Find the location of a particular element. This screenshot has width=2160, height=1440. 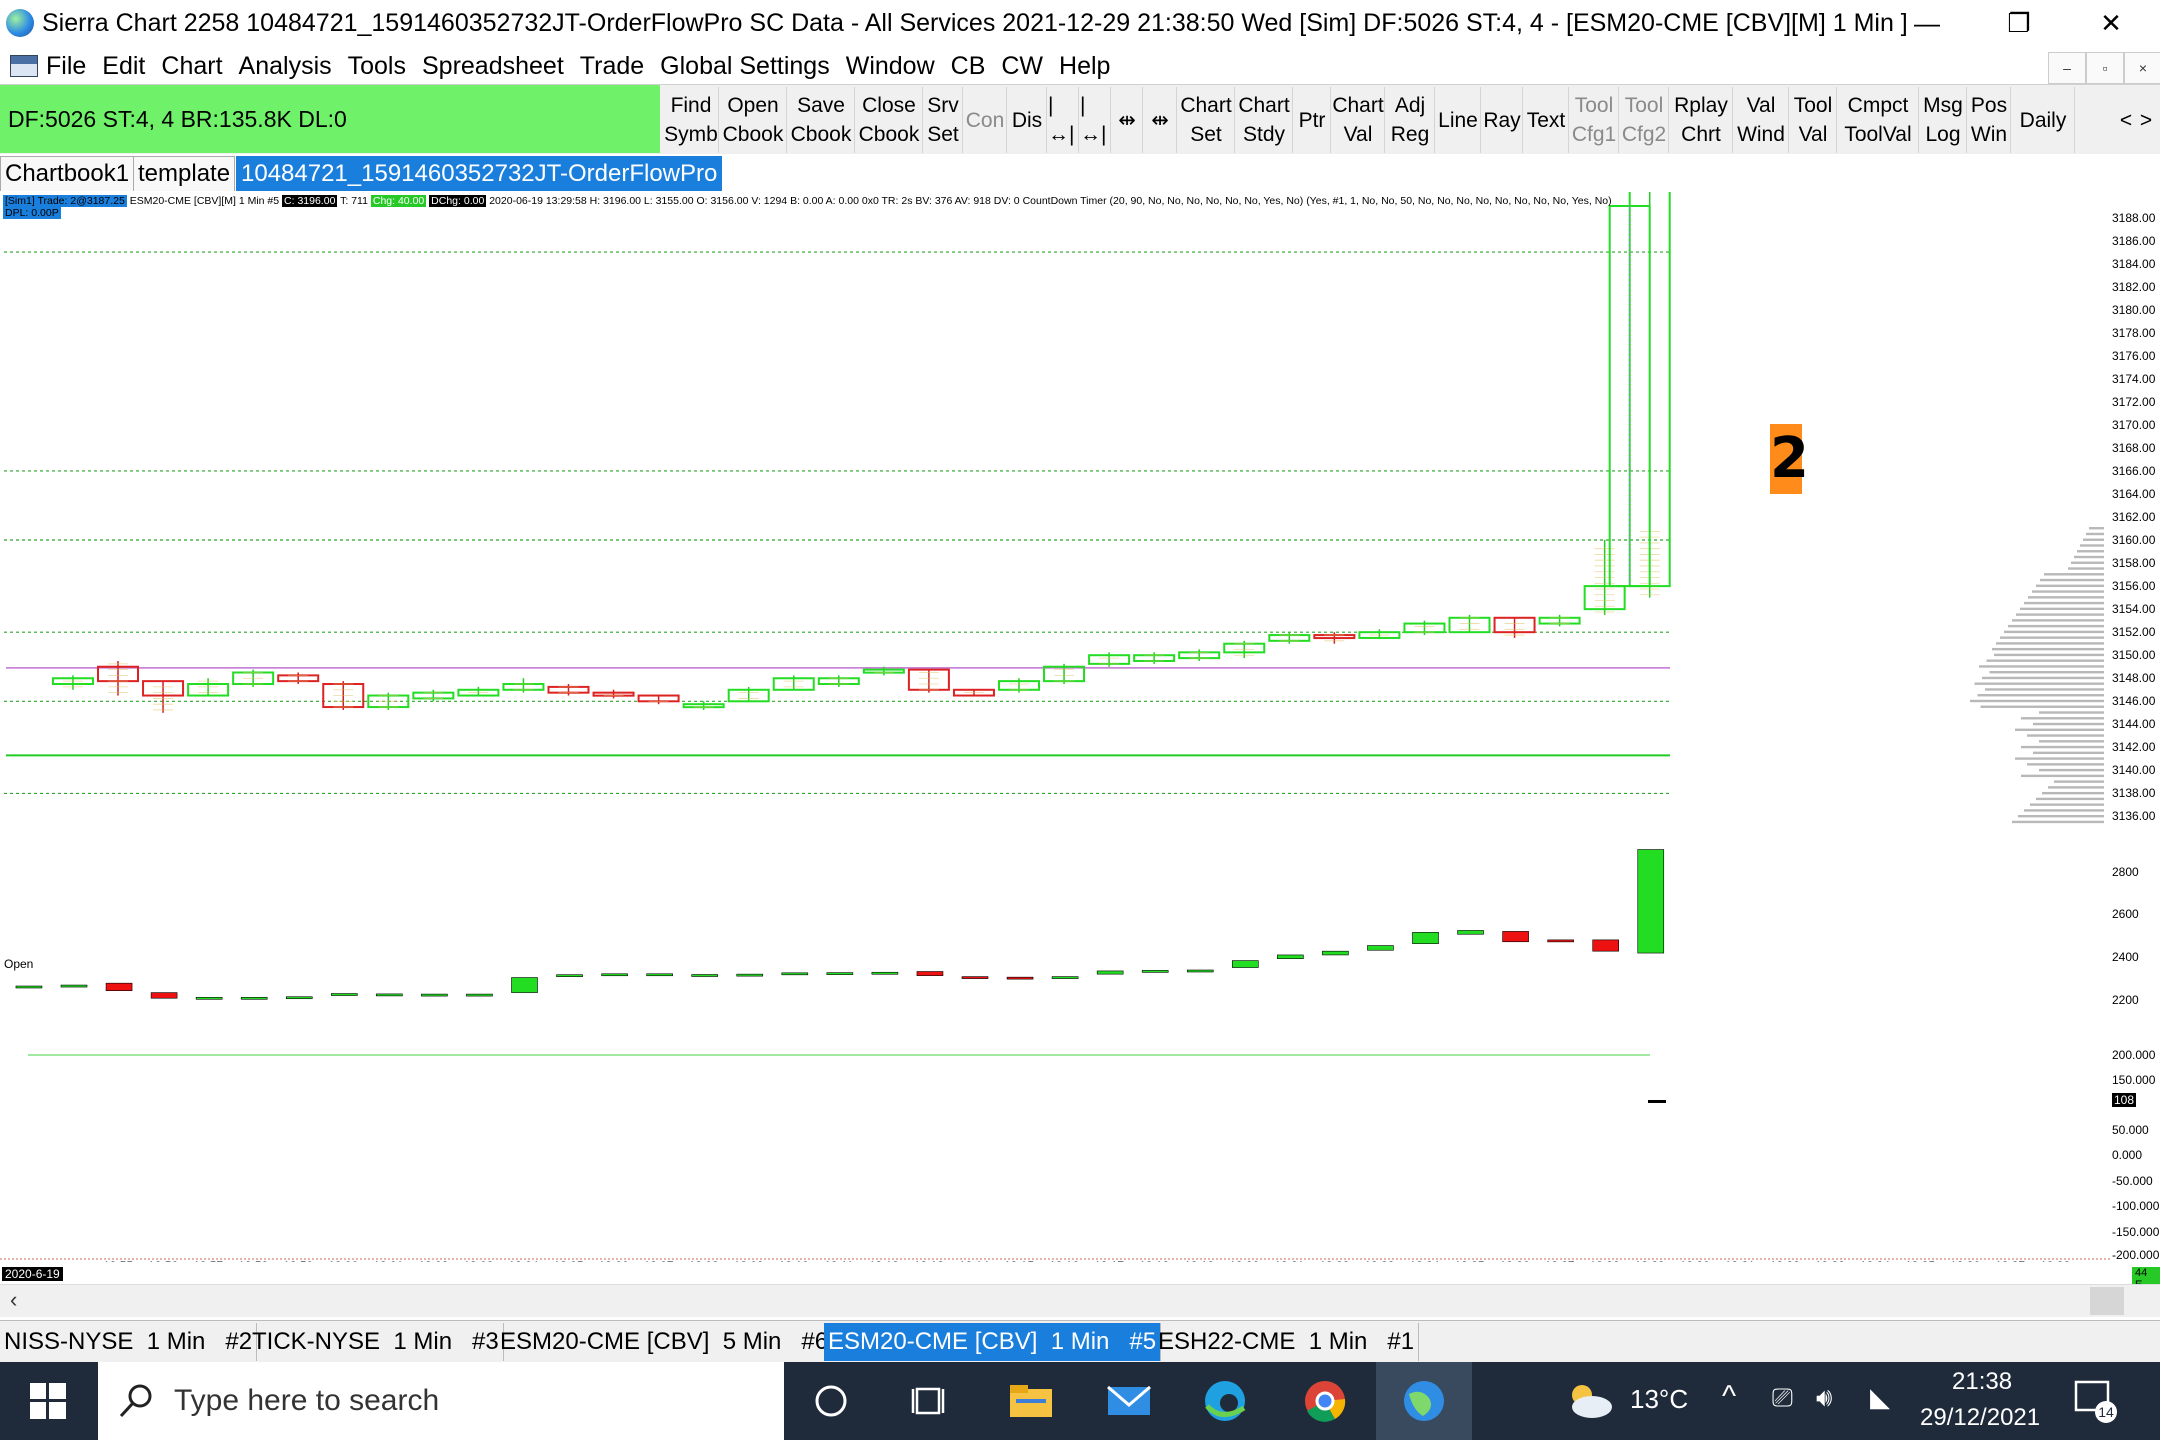

tool-config2-button: Tool Cfg2 is located at coordinates (1644, 120).